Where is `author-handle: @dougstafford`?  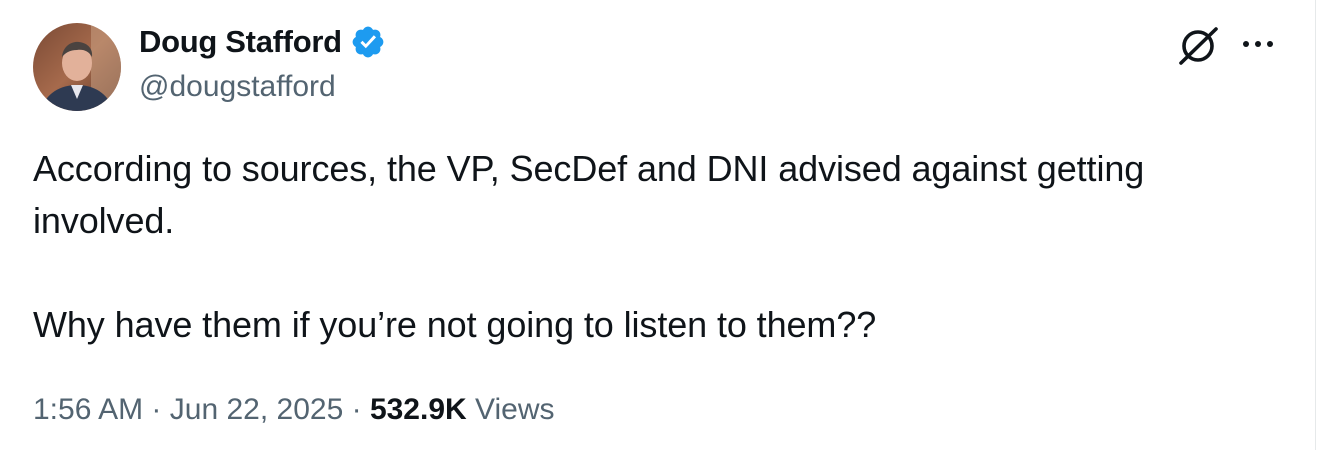 author-handle: @dougstafford is located at coordinates (237, 87).